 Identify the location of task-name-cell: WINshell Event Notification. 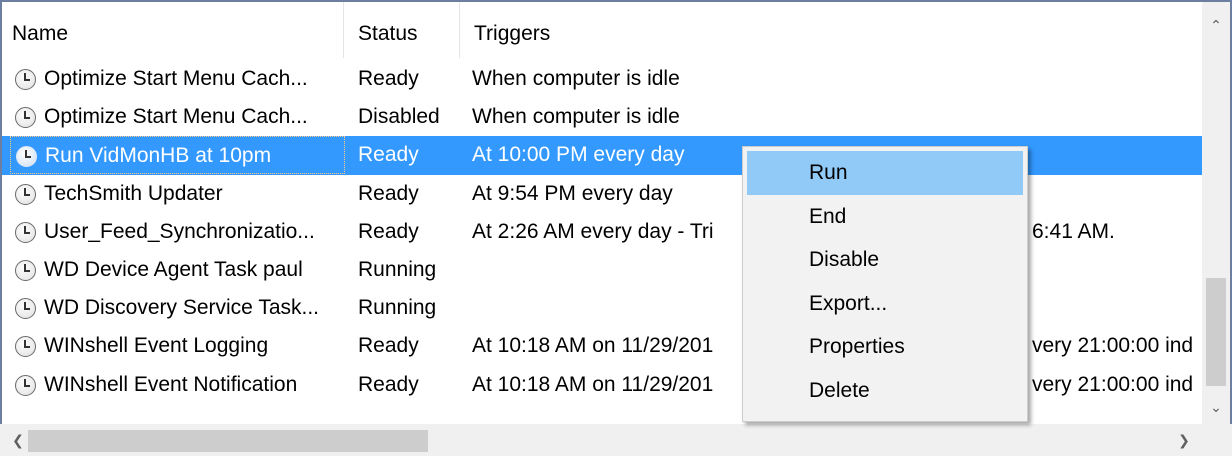
(177, 385).